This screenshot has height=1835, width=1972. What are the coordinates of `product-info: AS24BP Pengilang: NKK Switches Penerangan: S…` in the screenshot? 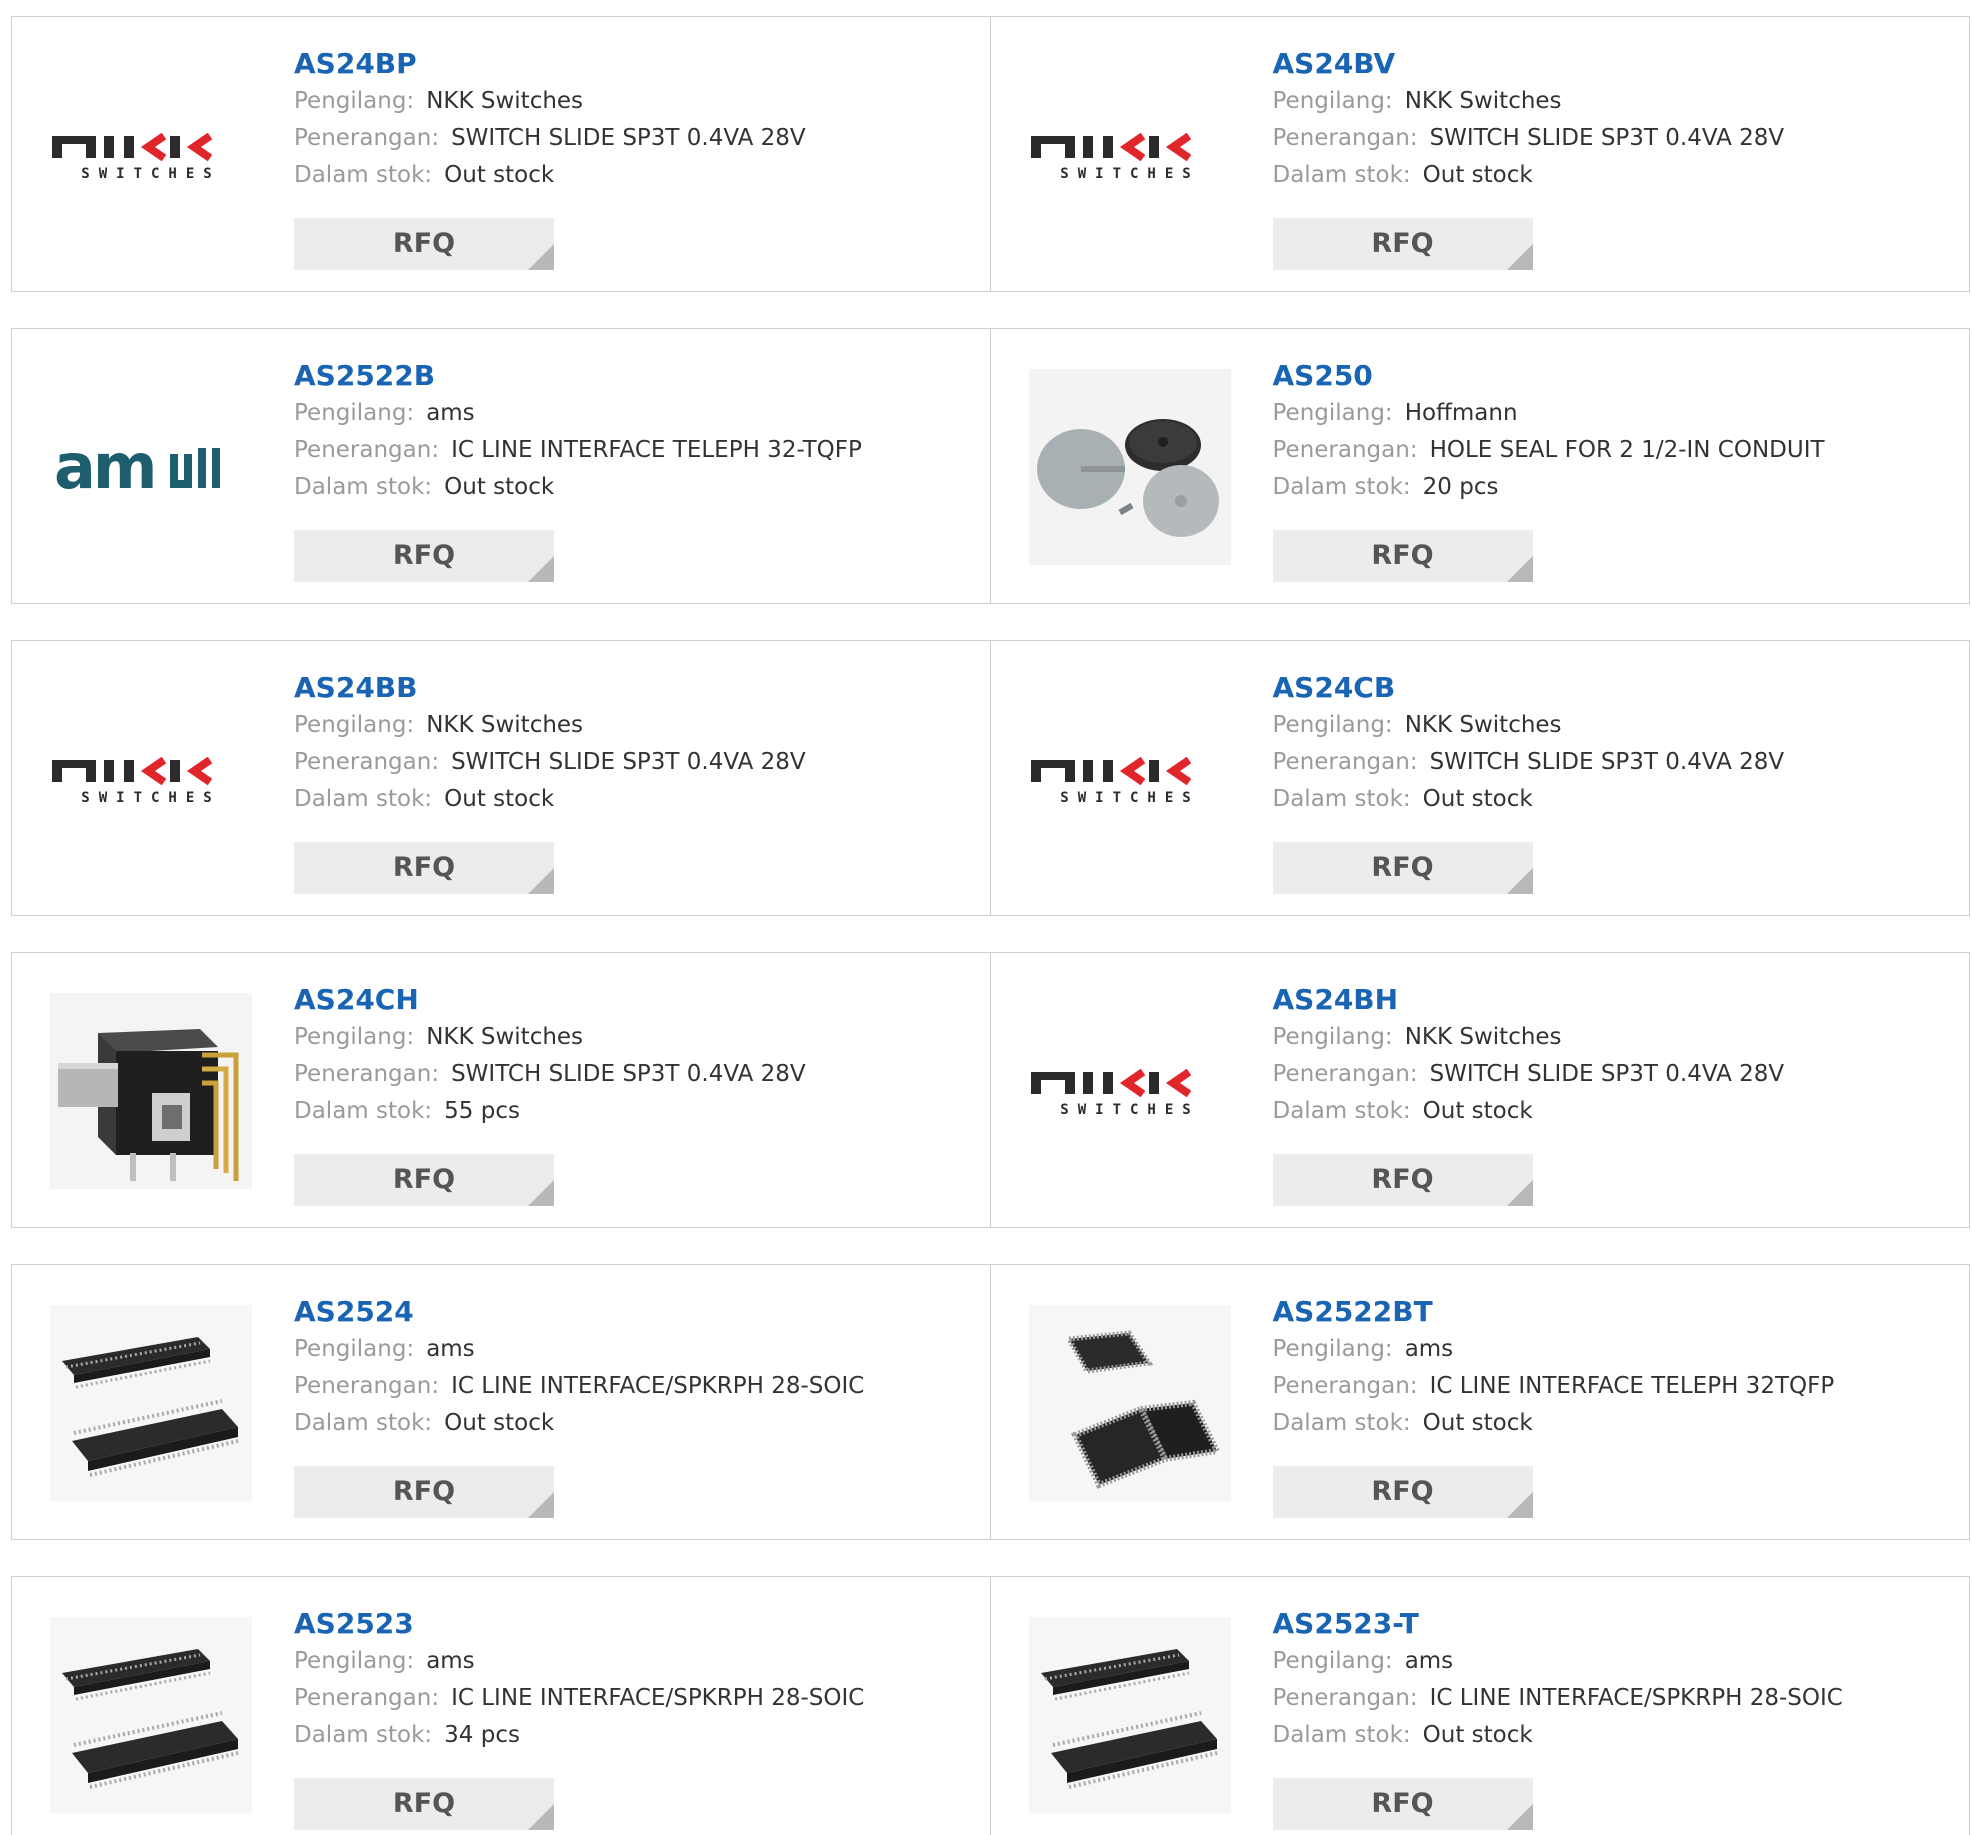 It's located at (637, 119).